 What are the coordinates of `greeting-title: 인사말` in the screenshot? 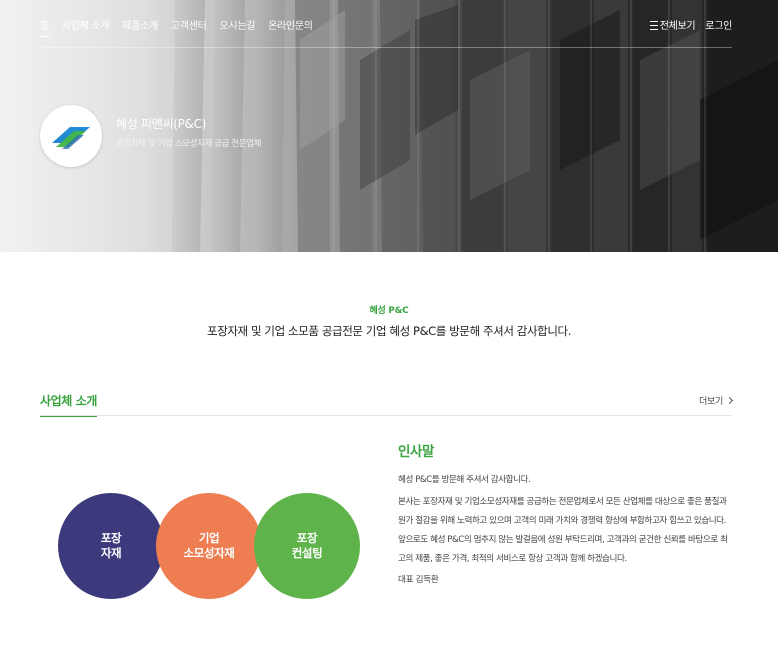 It's located at (416, 452).